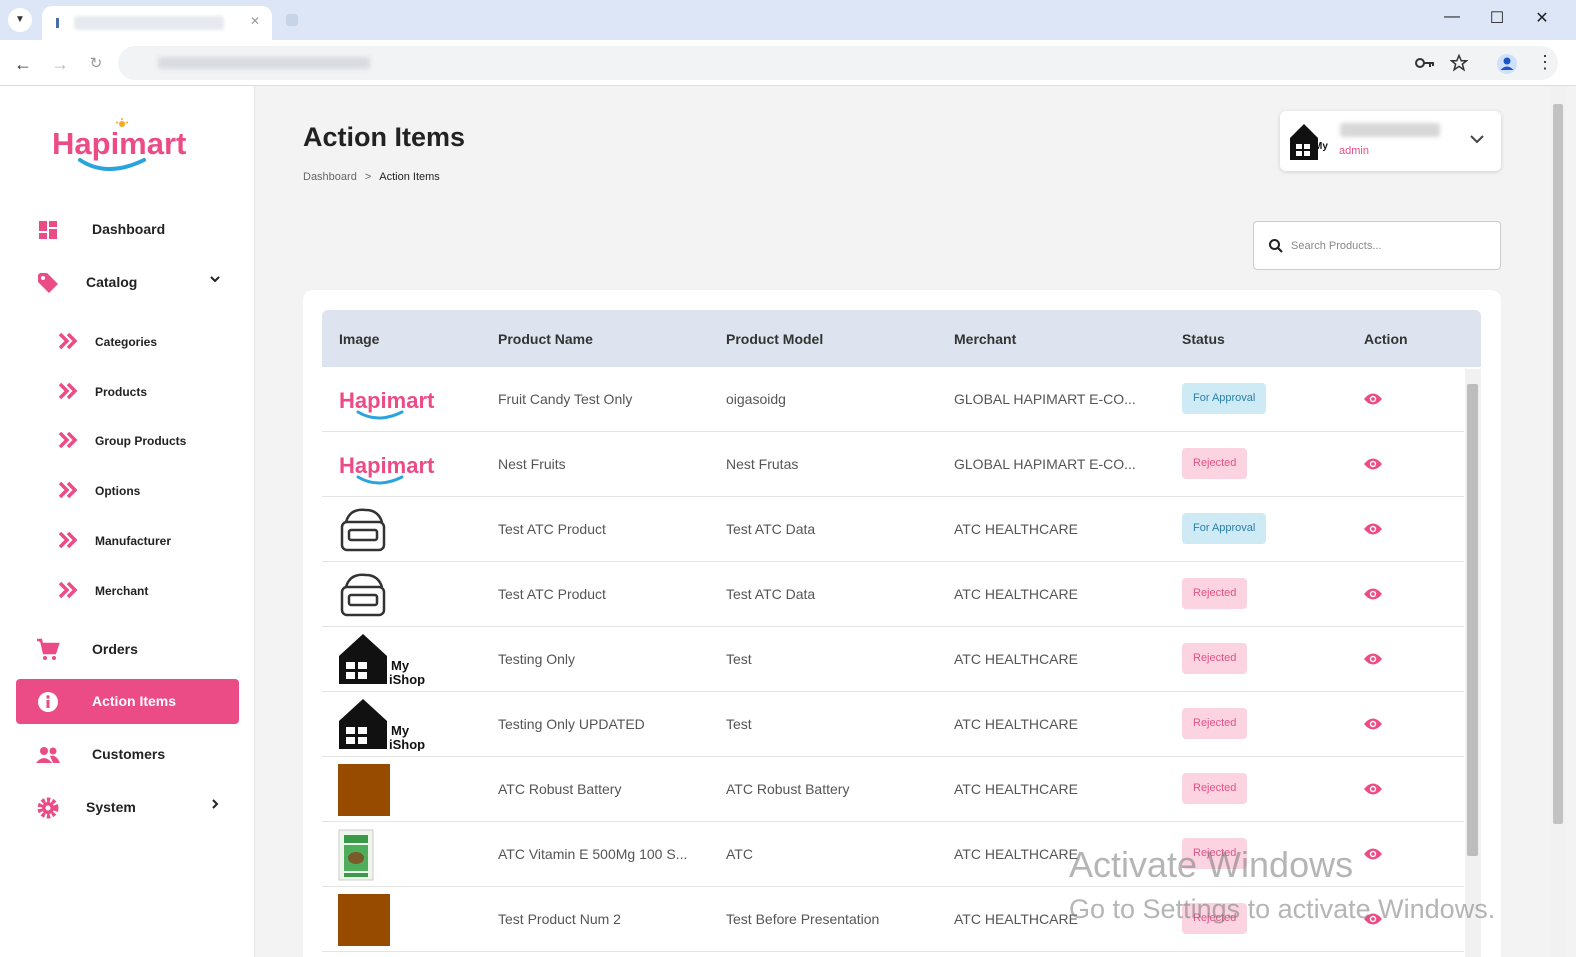 This screenshot has width=1576, height=957. Describe the element at coordinates (1391, 246) in the screenshot. I see `search-input` at that location.